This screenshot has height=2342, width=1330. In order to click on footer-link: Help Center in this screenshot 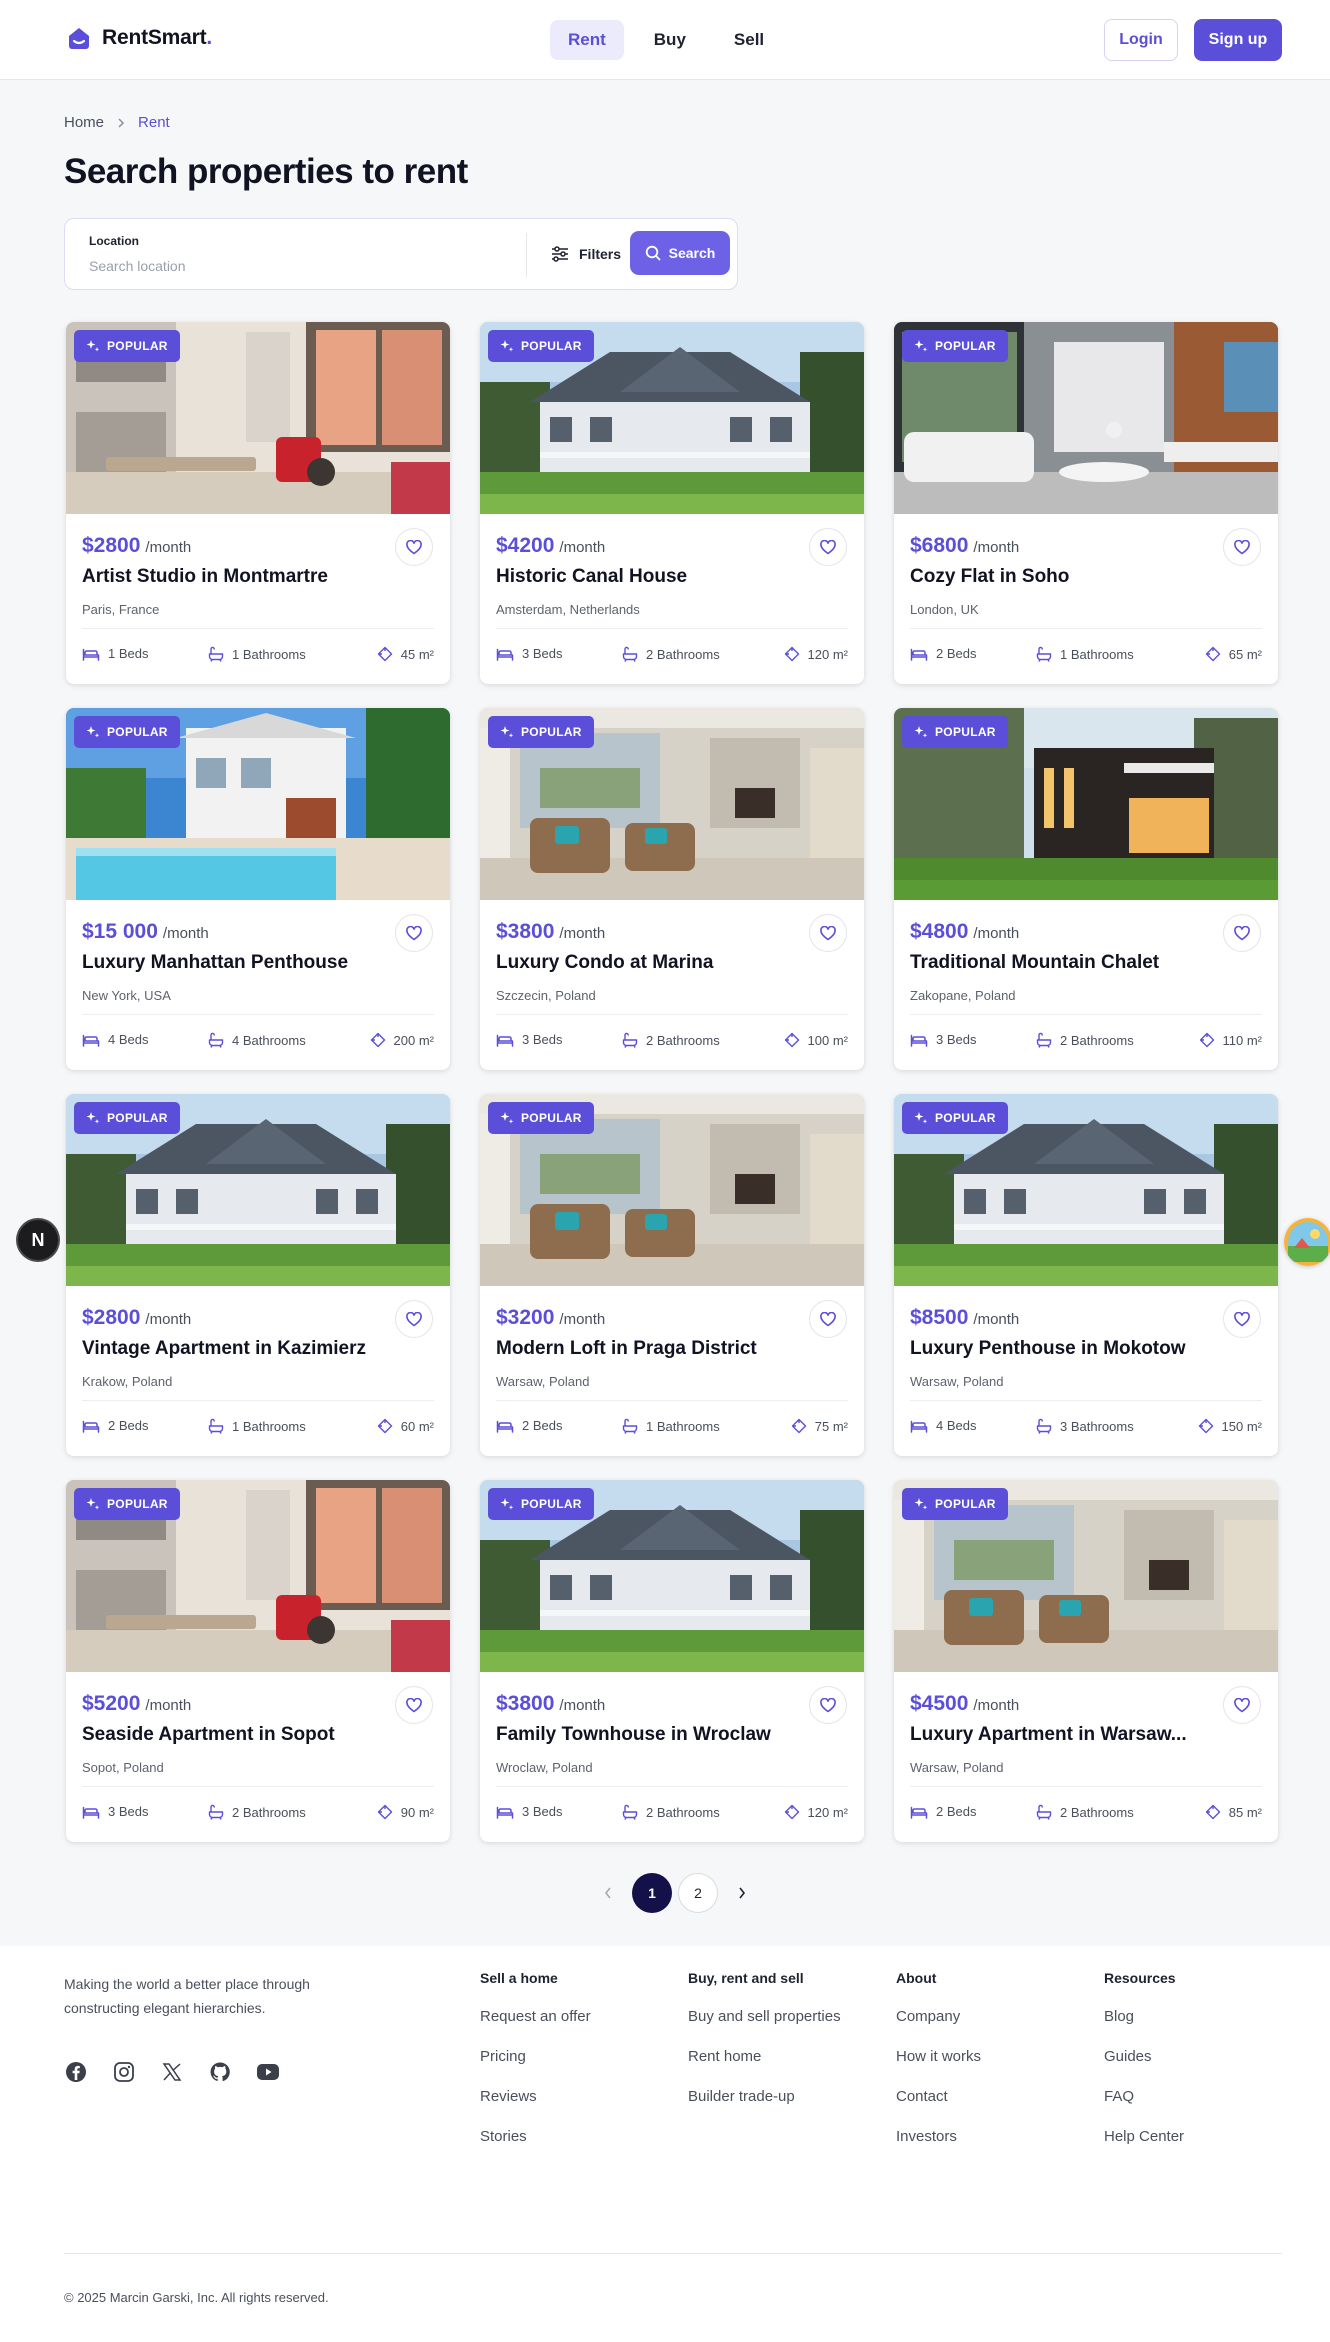, I will do `click(1144, 2148)`.